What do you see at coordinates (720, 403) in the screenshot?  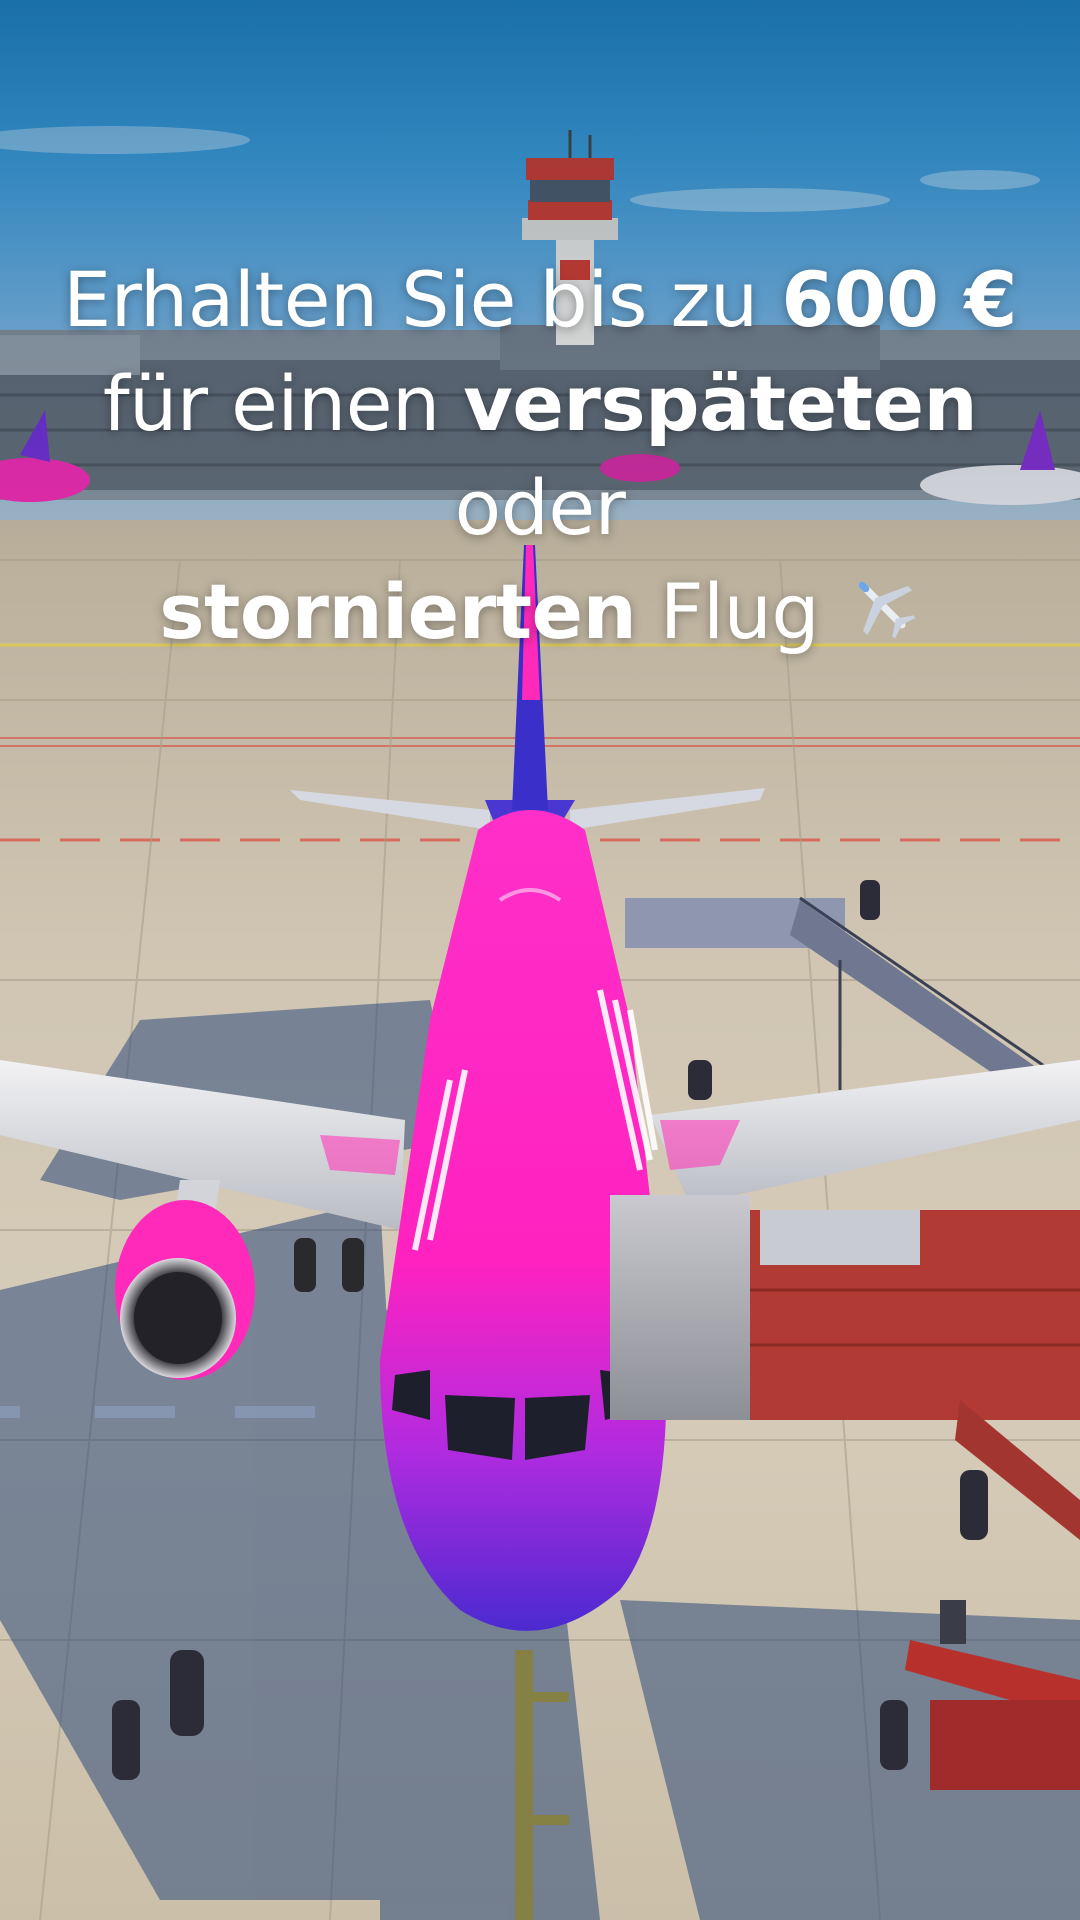 I see `headline-delayed: verspäteten` at bounding box center [720, 403].